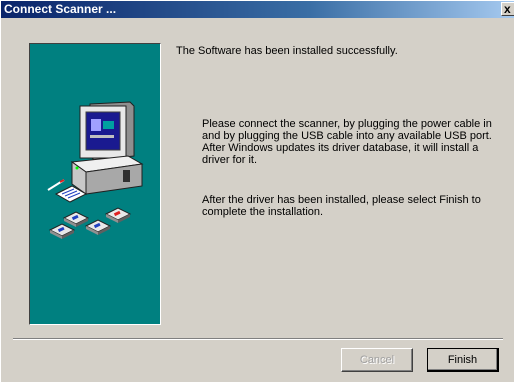 The image size is (514, 382). What do you see at coordinates (107, 175) in the screenshot?
I see `computer-icon` at bounding box center [107, 175].